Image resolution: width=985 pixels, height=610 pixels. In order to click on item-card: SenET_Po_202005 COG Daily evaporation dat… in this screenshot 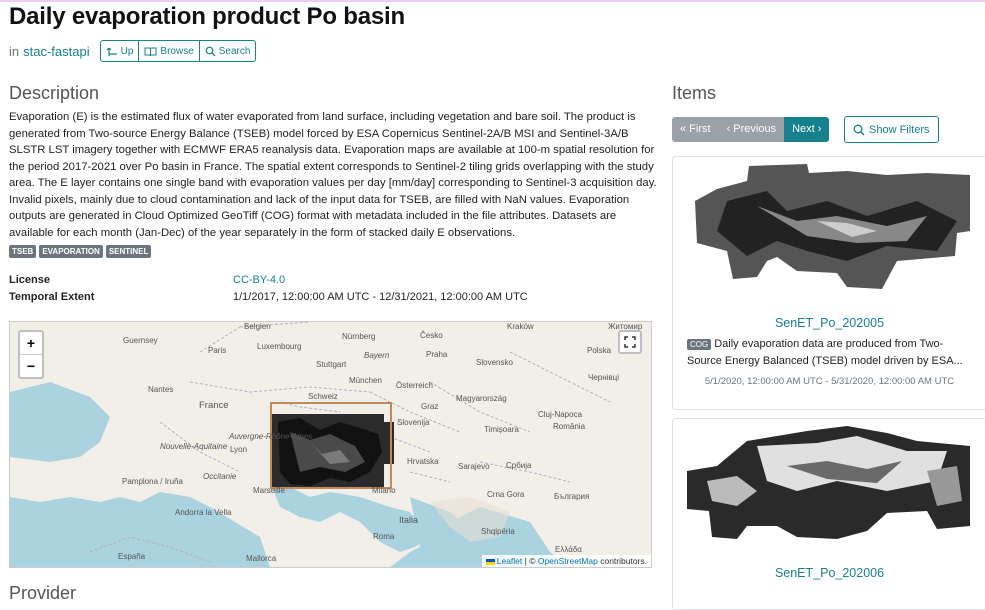, I will do `click(828, 283)`.